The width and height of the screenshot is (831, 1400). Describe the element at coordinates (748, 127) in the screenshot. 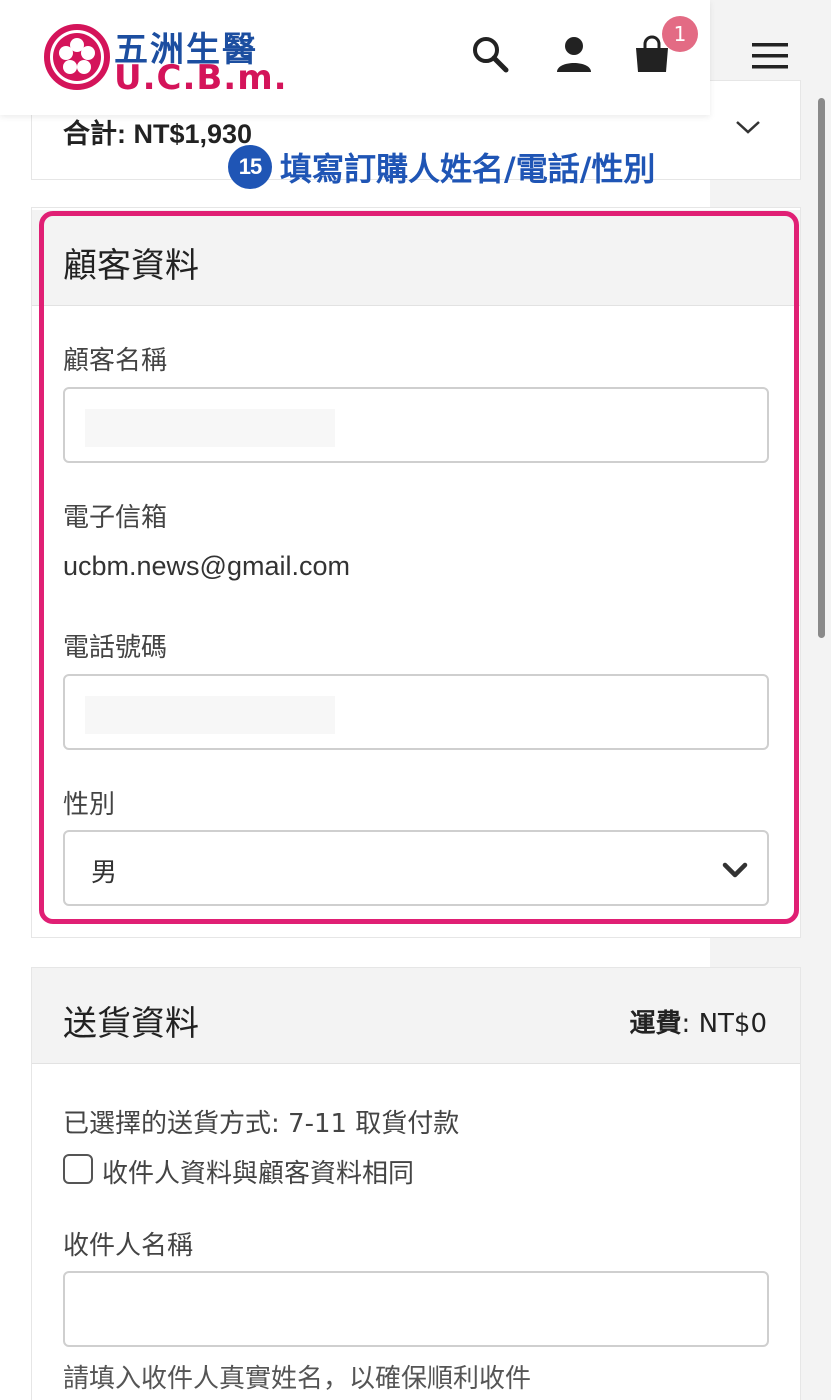

I see `chevron-down-icon` at that location.